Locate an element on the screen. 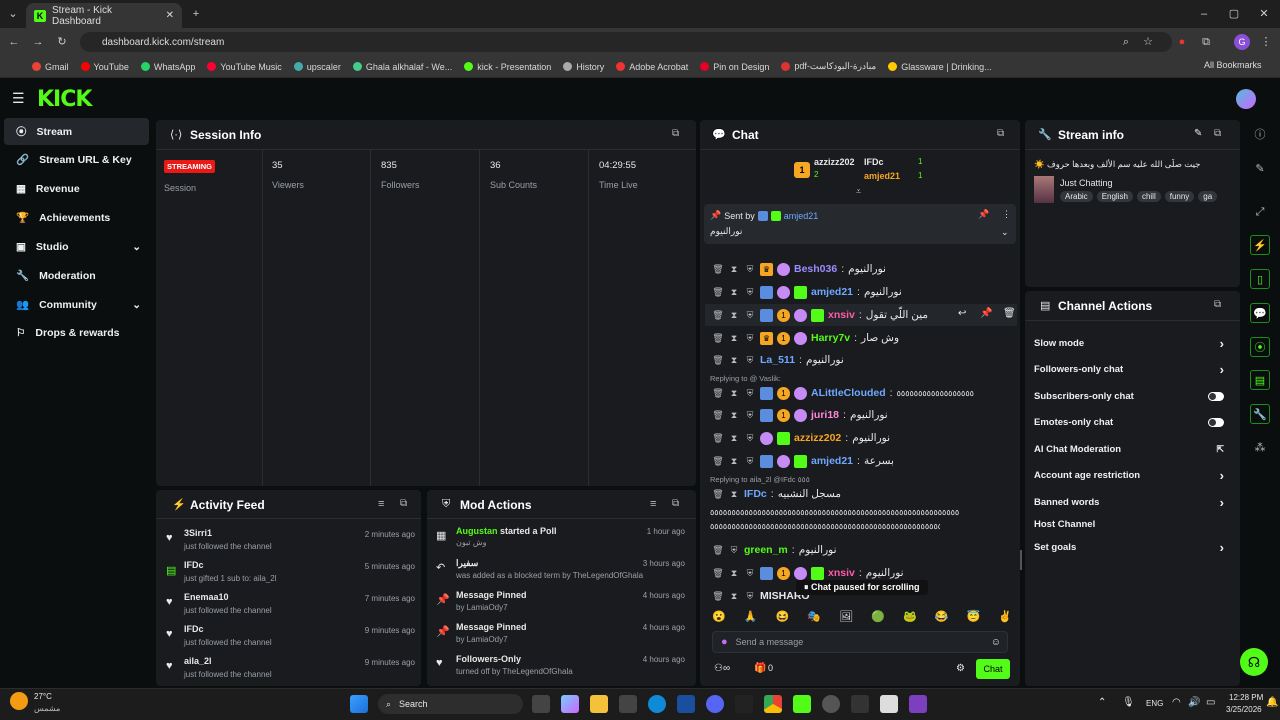 The image size is (1280, 720). channel-action-host-channel: Host Channel is located at coordinates (1129, 524).